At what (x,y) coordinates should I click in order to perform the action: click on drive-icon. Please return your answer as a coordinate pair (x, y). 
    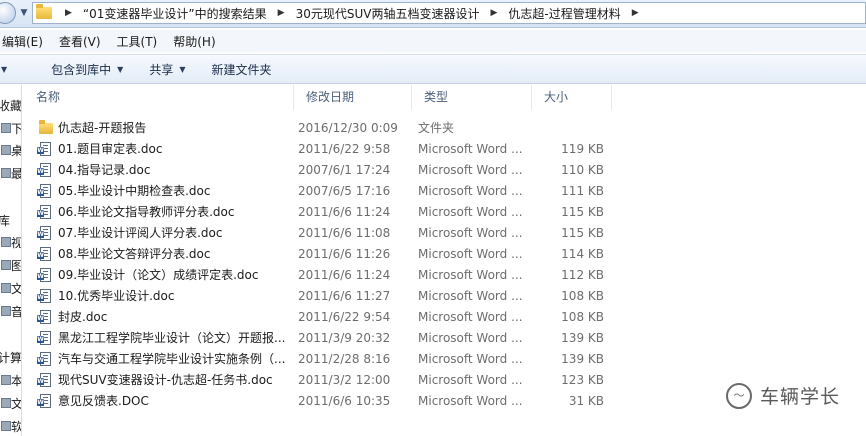
    Looking at the image, I should click on (6, 380).